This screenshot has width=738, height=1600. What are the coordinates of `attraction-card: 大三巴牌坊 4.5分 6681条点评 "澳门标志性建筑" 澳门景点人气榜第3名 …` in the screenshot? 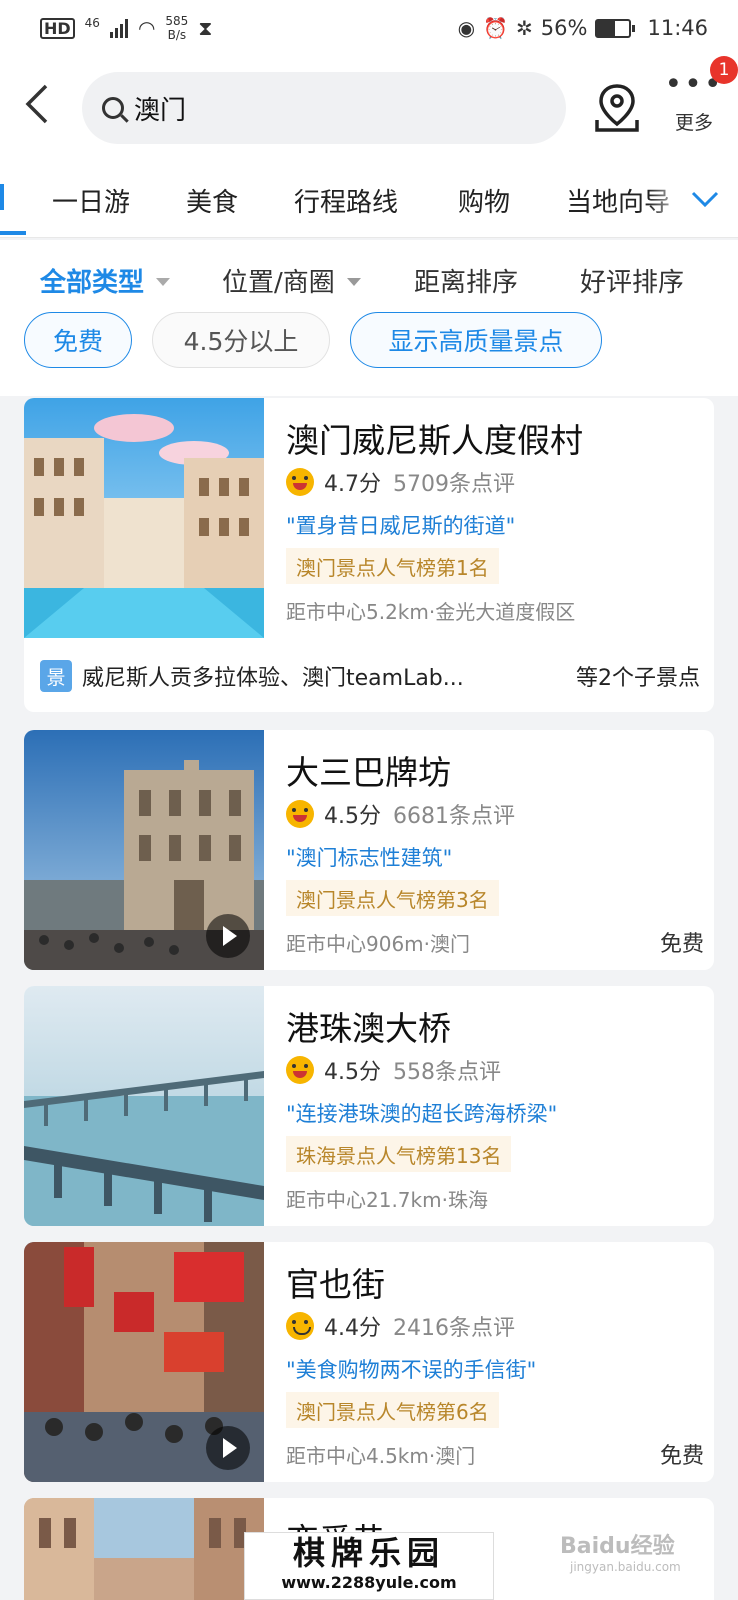 It's located at (369, 850).